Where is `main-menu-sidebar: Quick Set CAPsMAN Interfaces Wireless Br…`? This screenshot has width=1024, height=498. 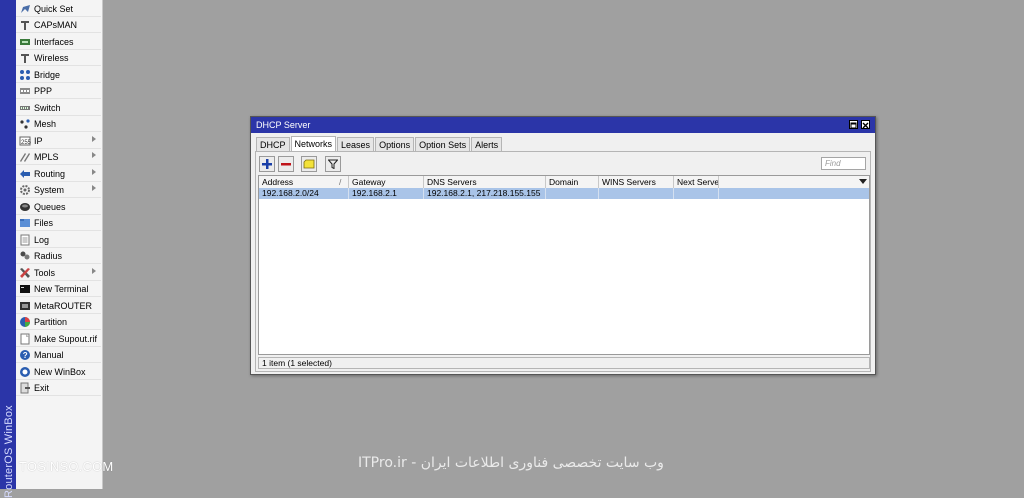
main-menu-sidebar: Quick Set CAPsMAN Interfaces Wireless Br… is located at coordinates (59, 244).